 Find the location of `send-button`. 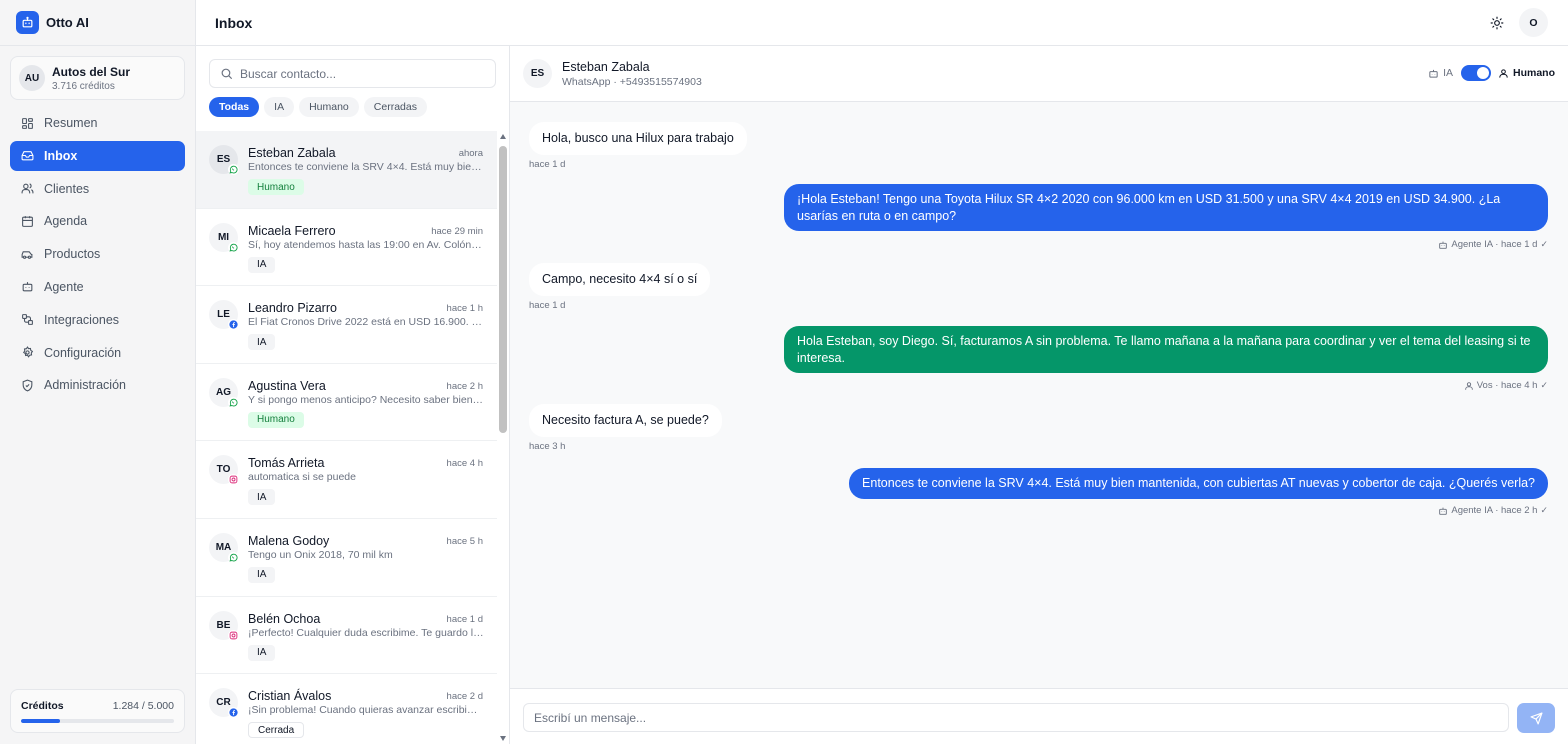

send-button is located at coordinates (1536, 718).